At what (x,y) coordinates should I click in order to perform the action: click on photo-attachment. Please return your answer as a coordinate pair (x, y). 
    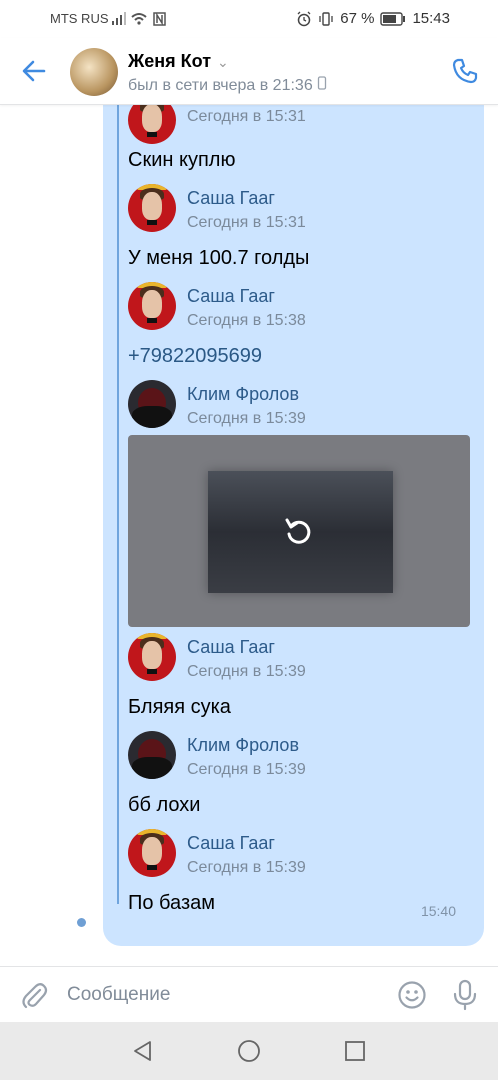
    Looking at the image, I should click on (299, 531).